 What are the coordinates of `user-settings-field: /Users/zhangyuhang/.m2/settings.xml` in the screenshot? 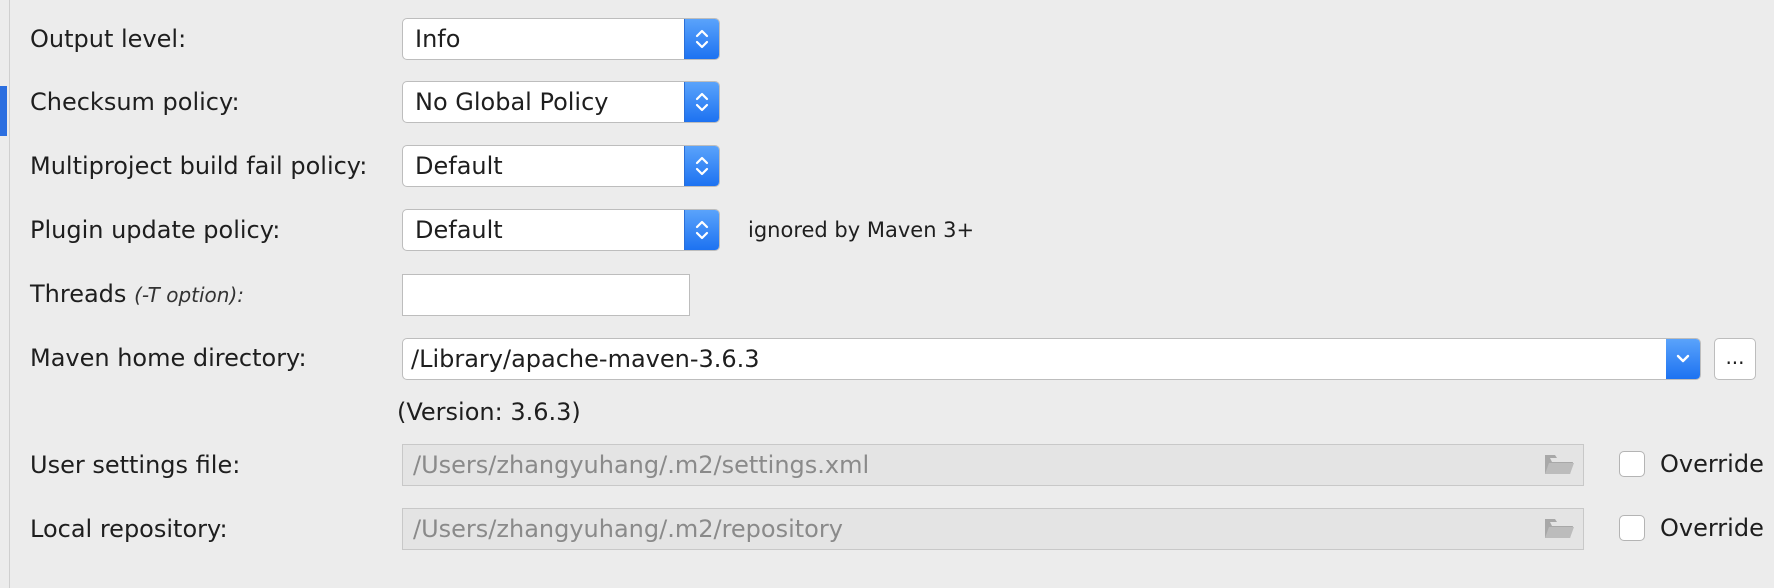 It's located at (993, 465).